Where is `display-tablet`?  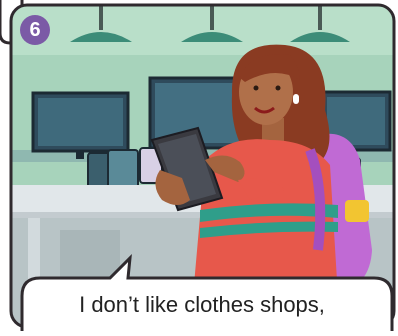 display-tablet is located at coordinates (123, 170).